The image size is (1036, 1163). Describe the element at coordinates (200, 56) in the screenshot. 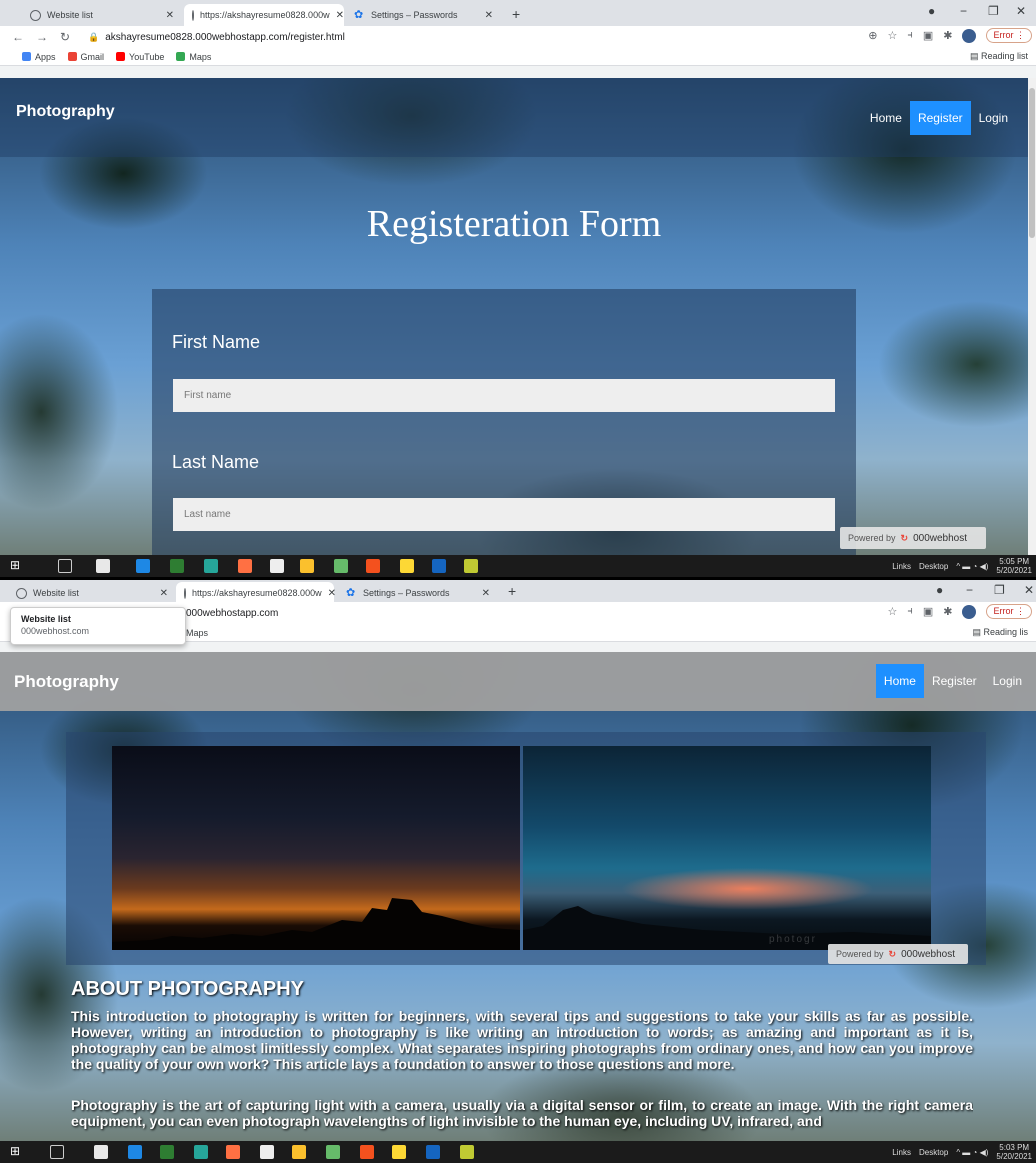

I see `bookmark-label: Maps` at that location.